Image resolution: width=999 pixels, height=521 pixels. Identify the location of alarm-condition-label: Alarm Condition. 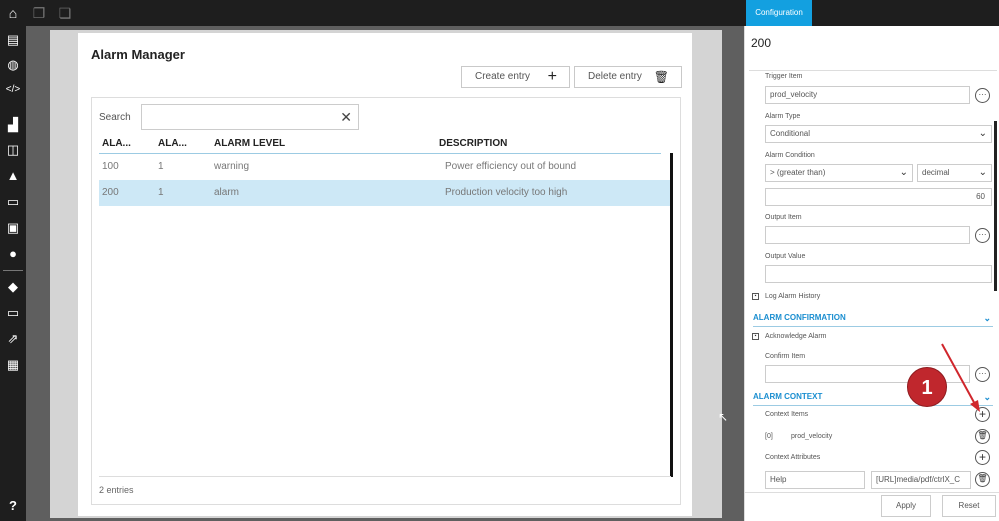
(790, 155).